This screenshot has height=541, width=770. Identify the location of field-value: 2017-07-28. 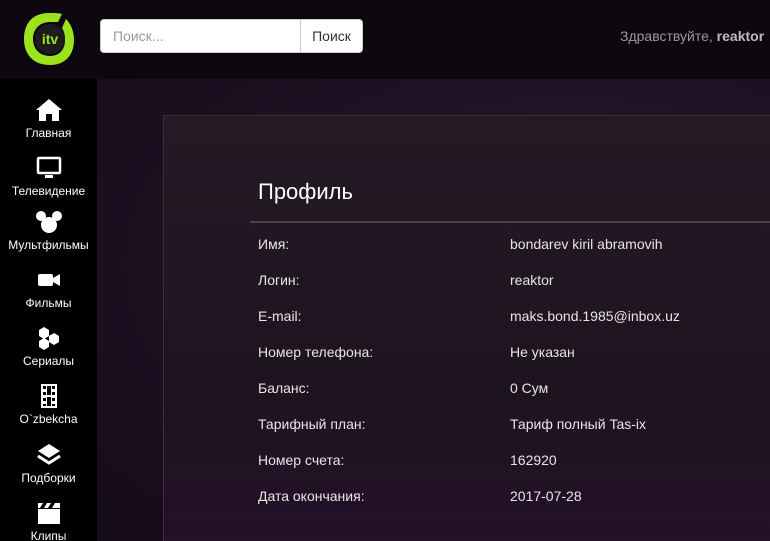
(546, 496).